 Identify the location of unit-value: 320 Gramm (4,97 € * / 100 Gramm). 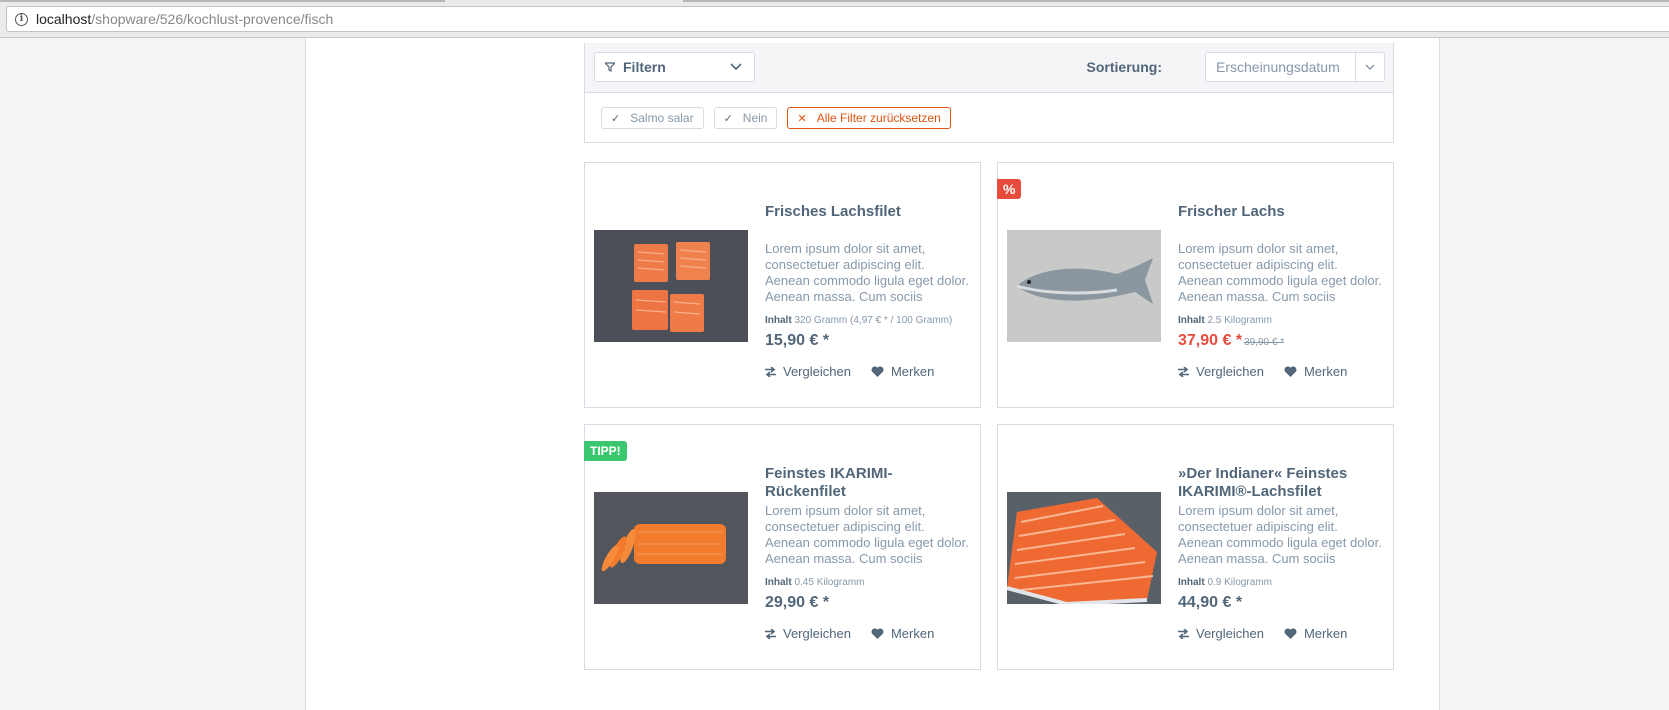
(873, 320).